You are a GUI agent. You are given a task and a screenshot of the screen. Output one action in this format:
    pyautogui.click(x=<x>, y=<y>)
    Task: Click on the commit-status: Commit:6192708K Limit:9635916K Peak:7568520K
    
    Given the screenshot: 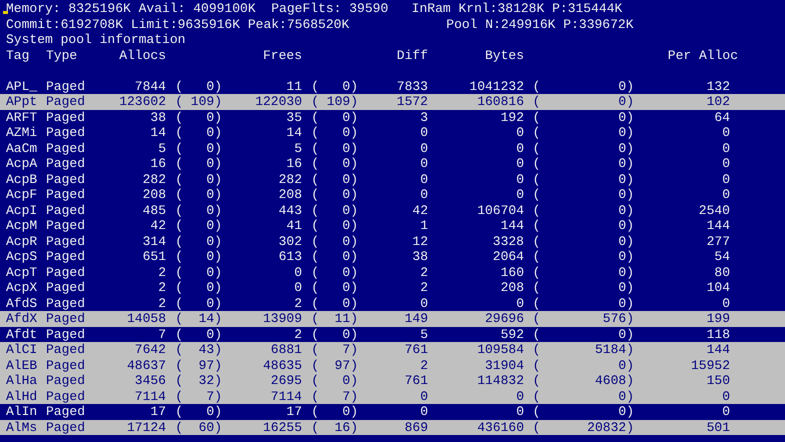 What is the action you would take?
    pyautogui.click(x=178, y=24)
    